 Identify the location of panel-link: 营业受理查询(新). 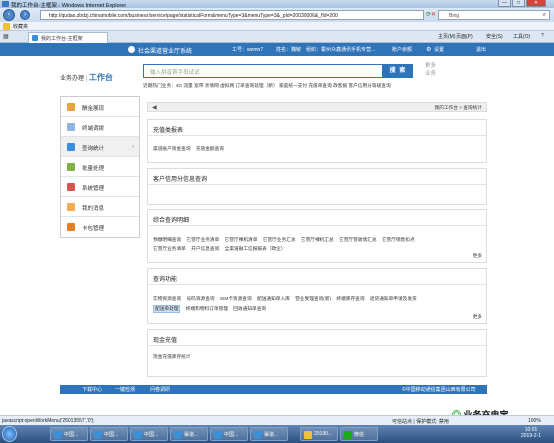
(313, 299).